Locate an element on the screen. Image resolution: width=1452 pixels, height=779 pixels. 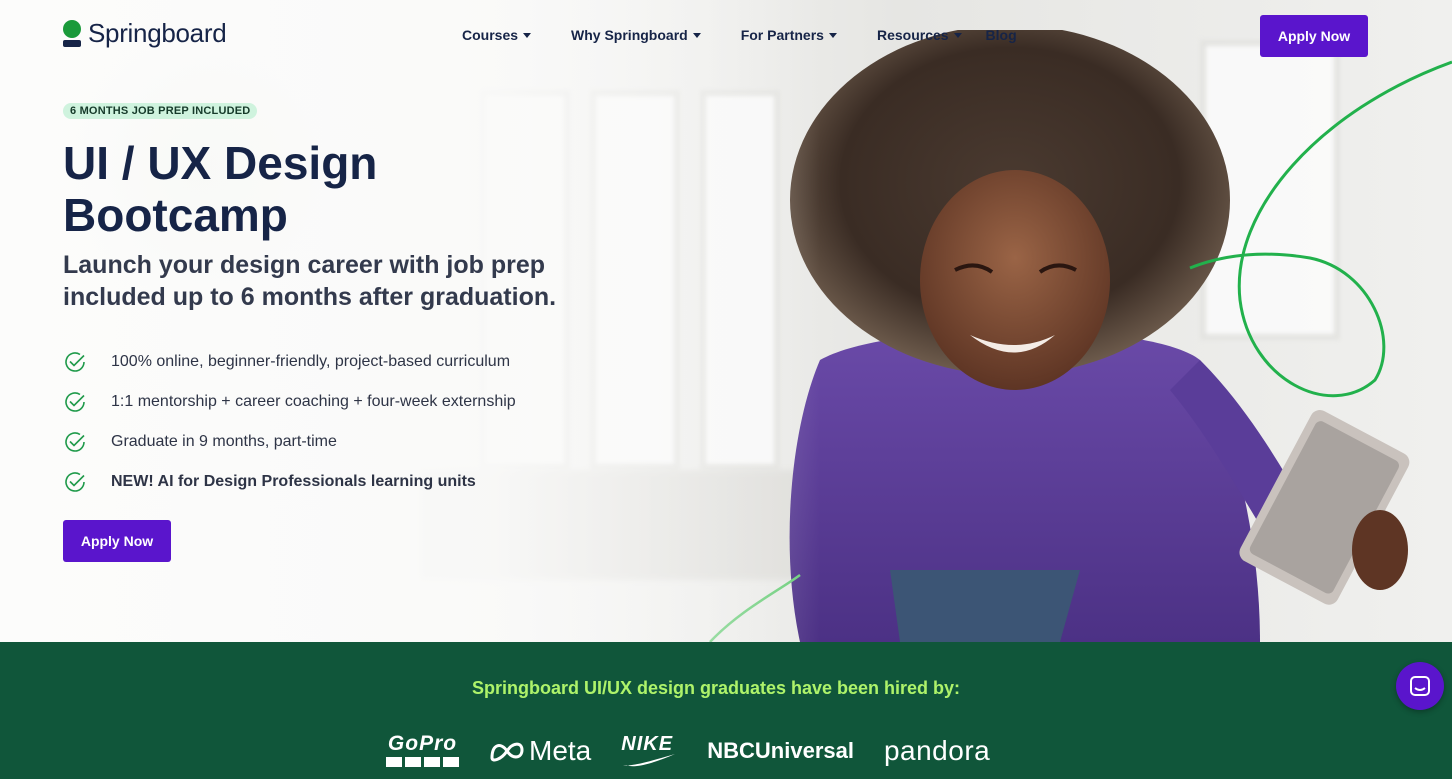
nav-label: Why Springboard is located at coordinates (629, 35).